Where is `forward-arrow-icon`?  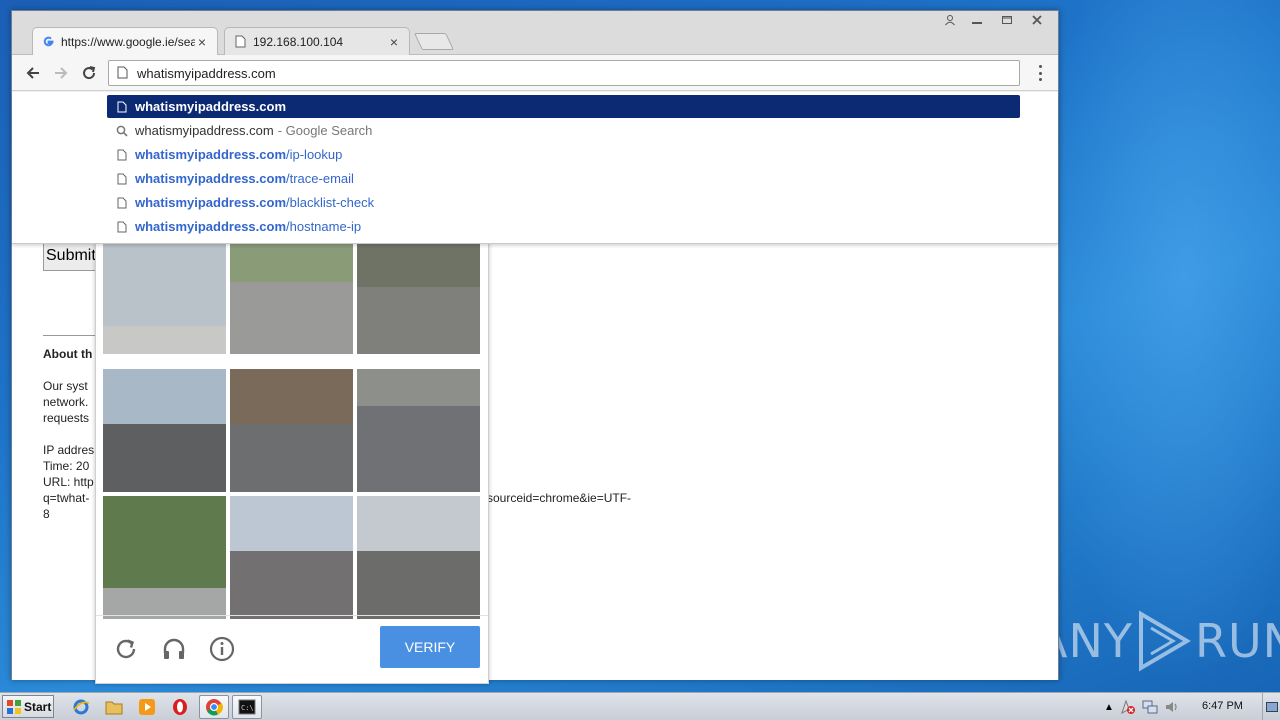
forward-arrow-icon is located at coordinates (61, 73).